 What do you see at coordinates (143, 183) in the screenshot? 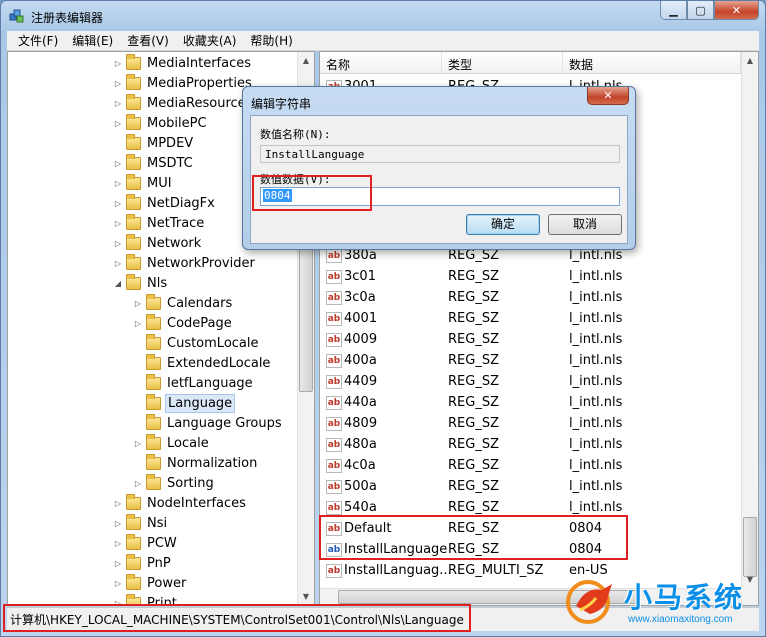
I see `tree-item: ▷ MUI` at bounding box center [143, 183].